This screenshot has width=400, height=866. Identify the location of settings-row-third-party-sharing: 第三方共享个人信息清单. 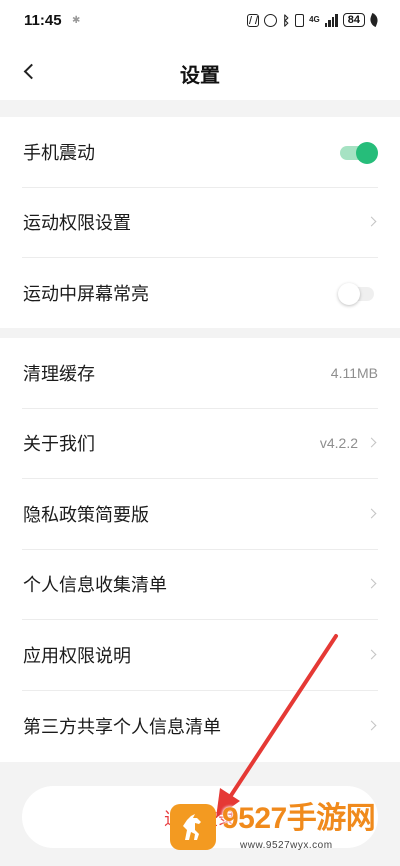
(200, 726).